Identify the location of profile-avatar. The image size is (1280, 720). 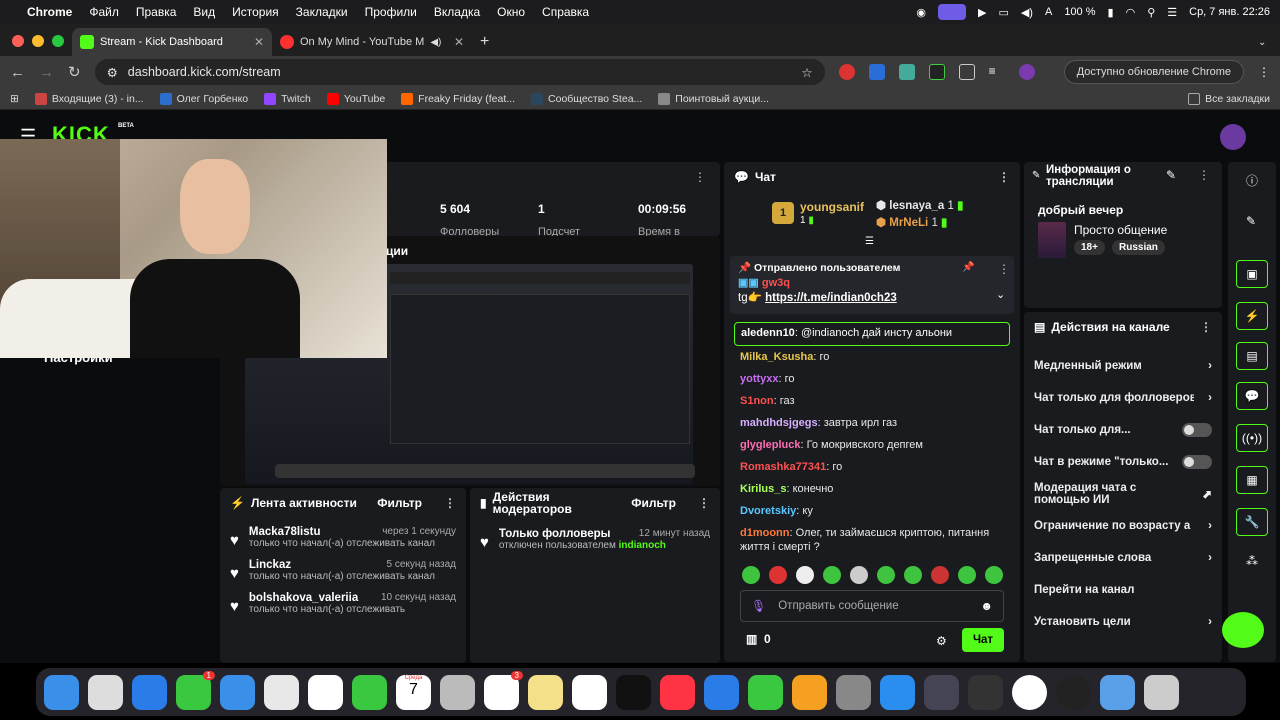
(1026, 72).